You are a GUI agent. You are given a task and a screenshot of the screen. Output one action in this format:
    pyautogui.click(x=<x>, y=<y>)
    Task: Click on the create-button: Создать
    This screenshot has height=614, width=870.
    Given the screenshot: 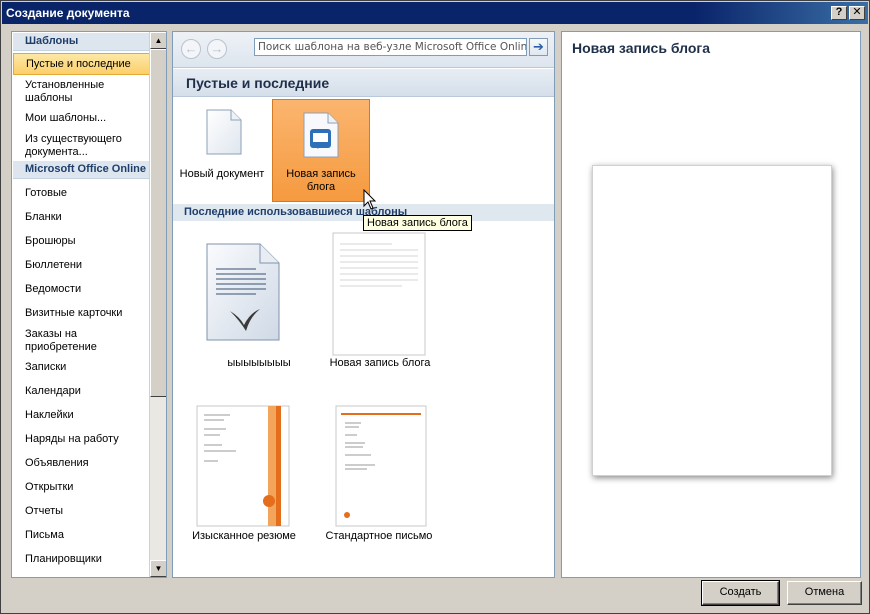 What is the action you would take?
    pyautogui.click(x=740, y=593)
    